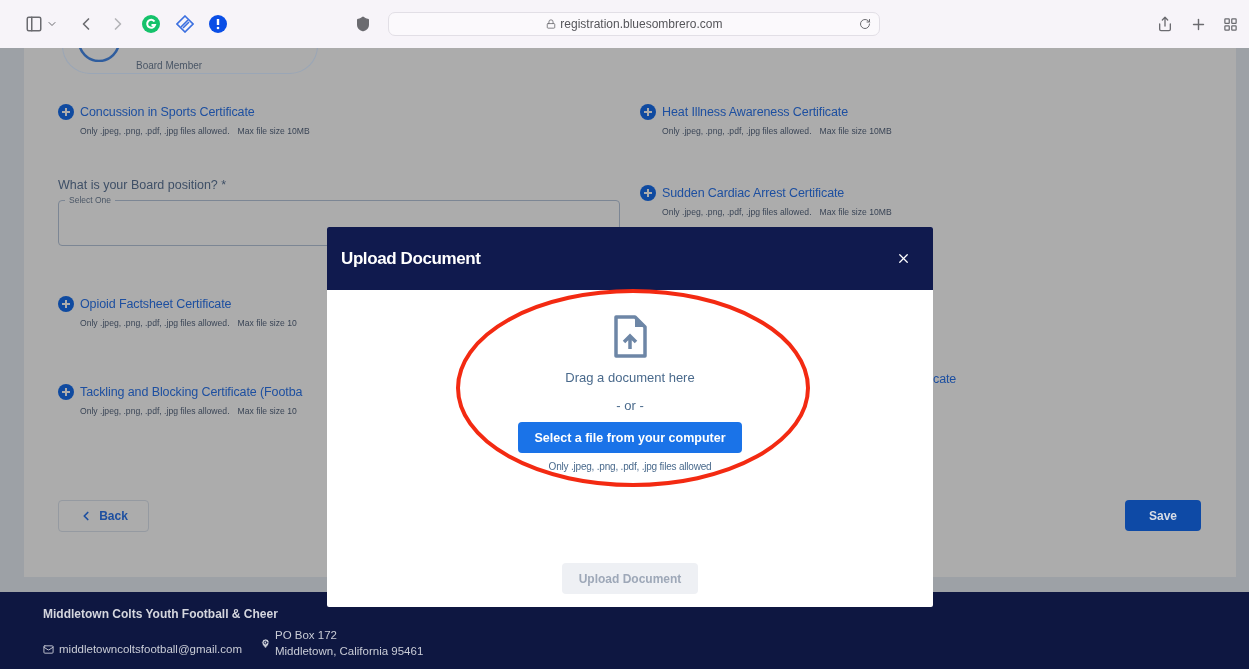 The width and height of the screenshot is (1249, 669). What do you see at coordinates (150, 649) in the screenshot?
I see `email-link: middletowncoltsfootball@gmail.com` at bounding box center [150, 649].